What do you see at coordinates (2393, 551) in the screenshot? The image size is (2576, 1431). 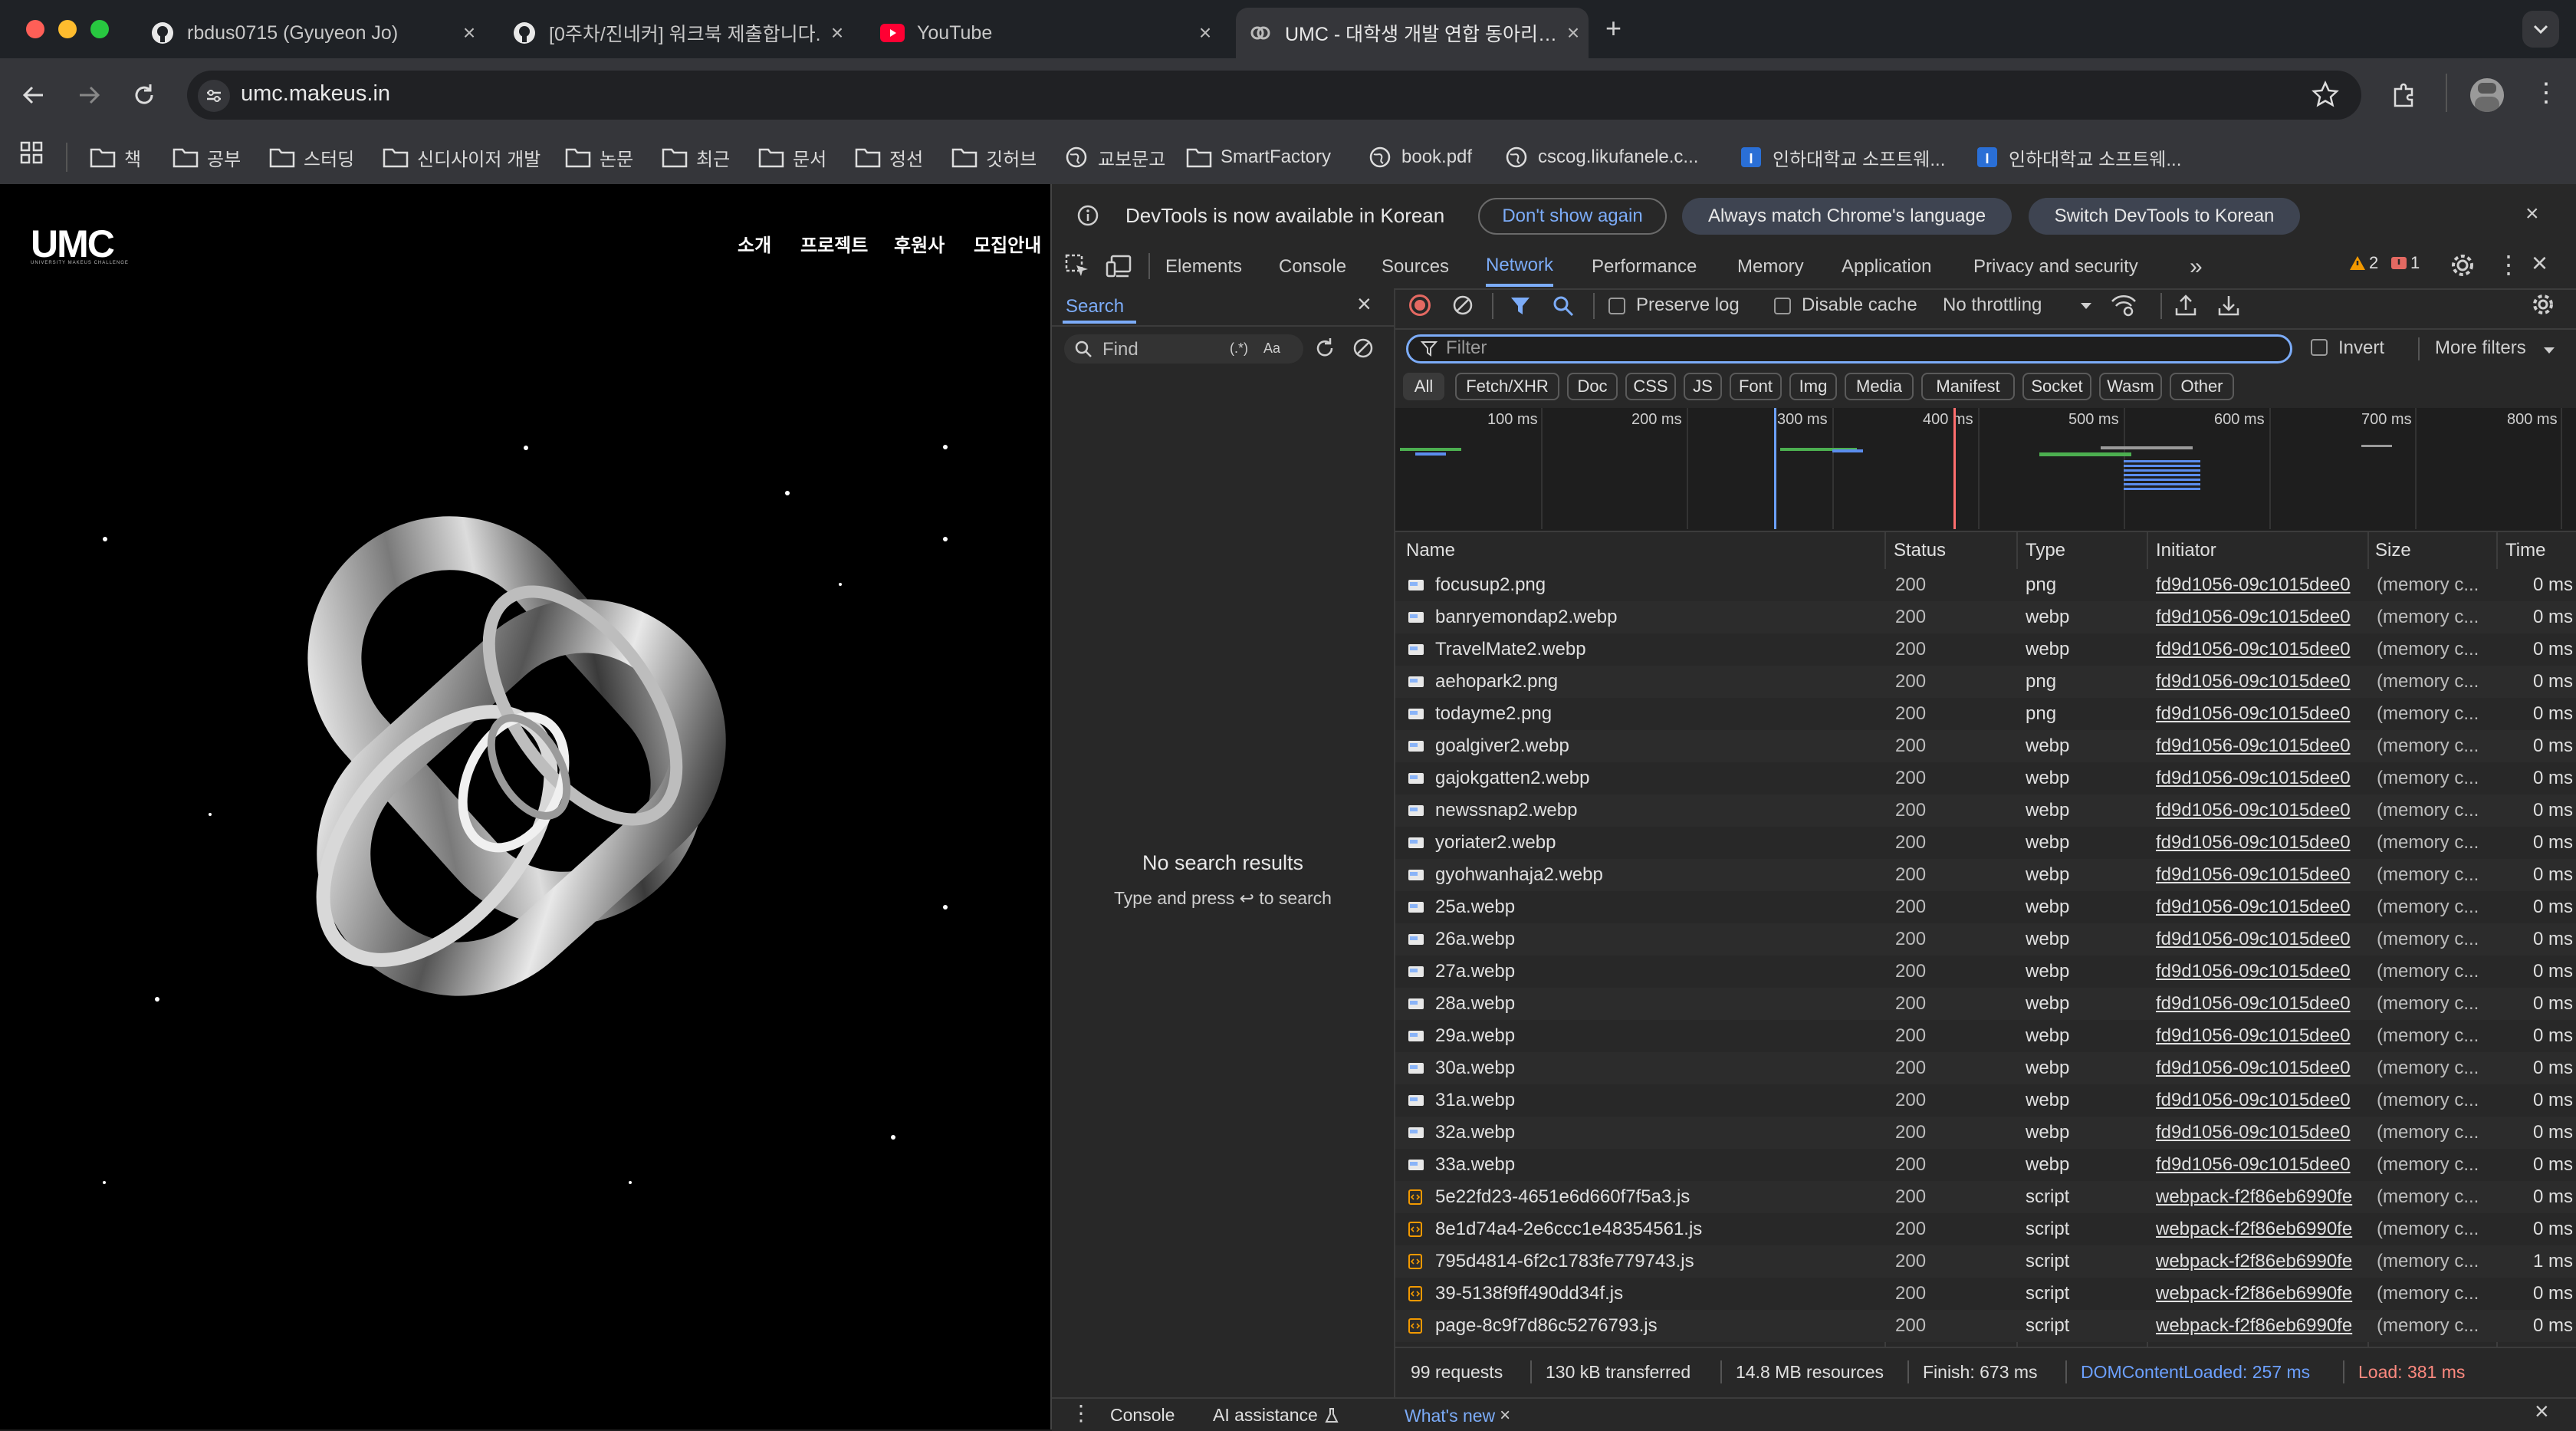 I see `column-header-size: Size` at bounding box center [2393, 551].